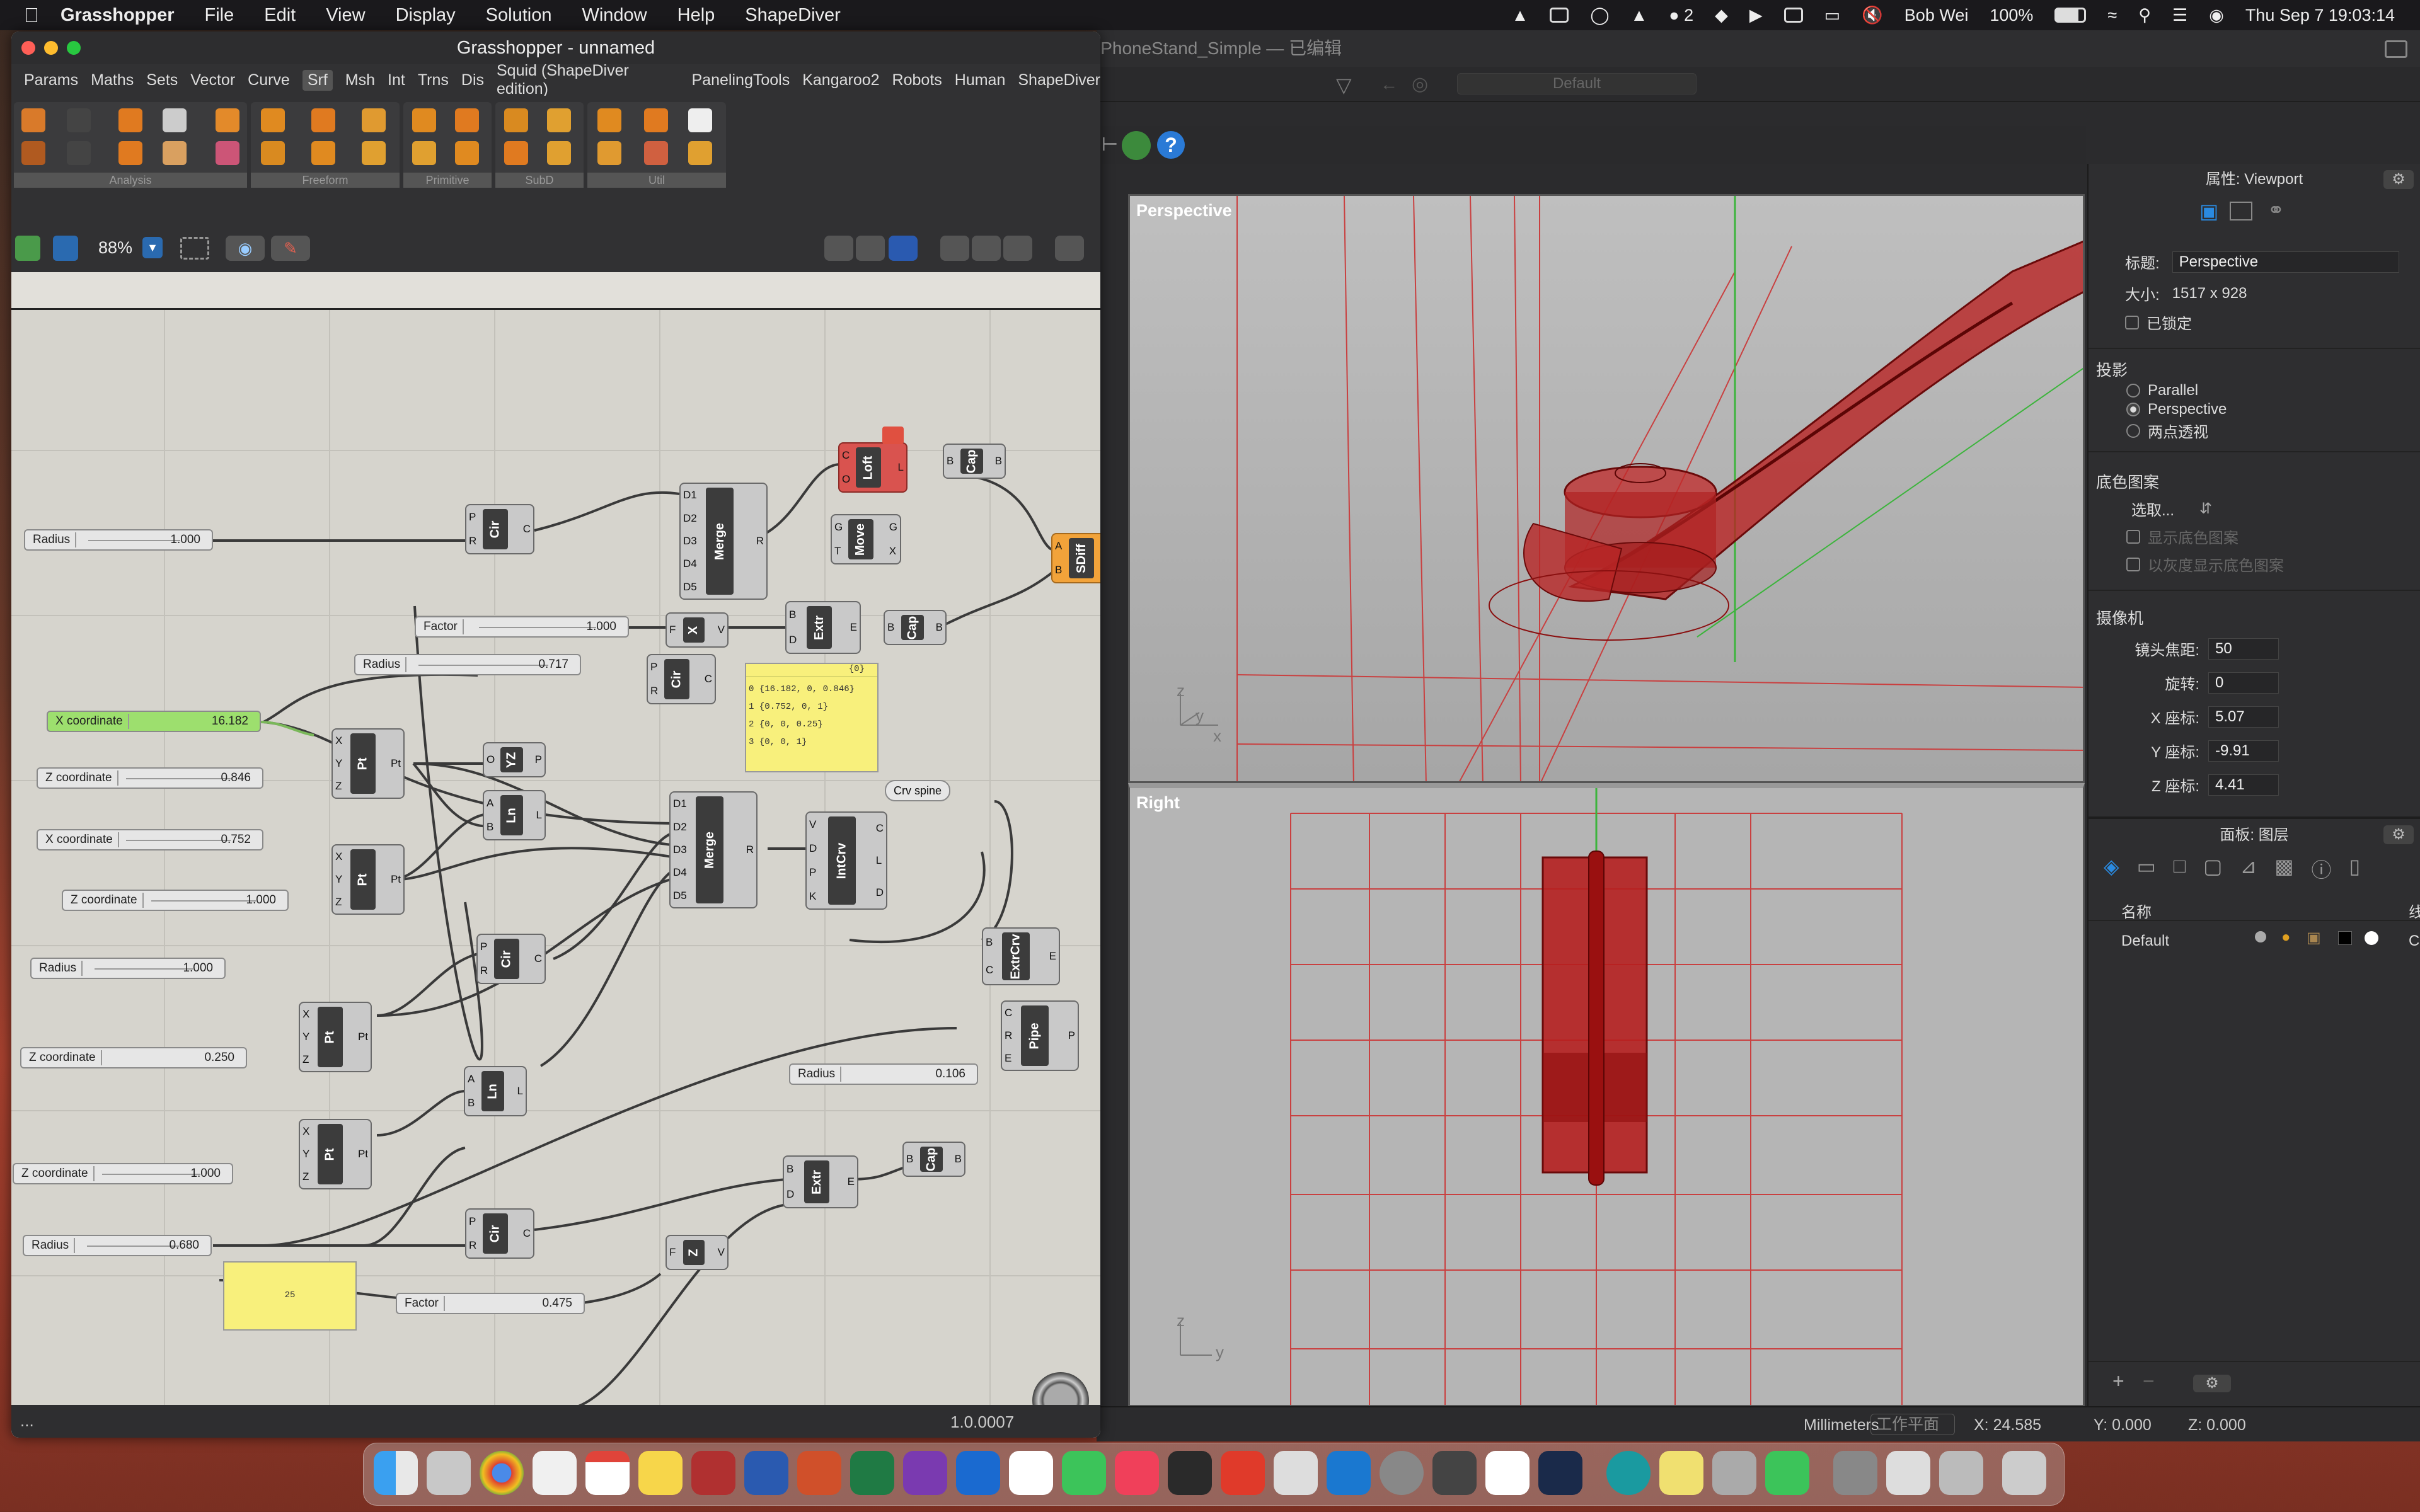 The image size is (2420, 1512). I want to click on preview-mesh-icon, so click(986, 248).